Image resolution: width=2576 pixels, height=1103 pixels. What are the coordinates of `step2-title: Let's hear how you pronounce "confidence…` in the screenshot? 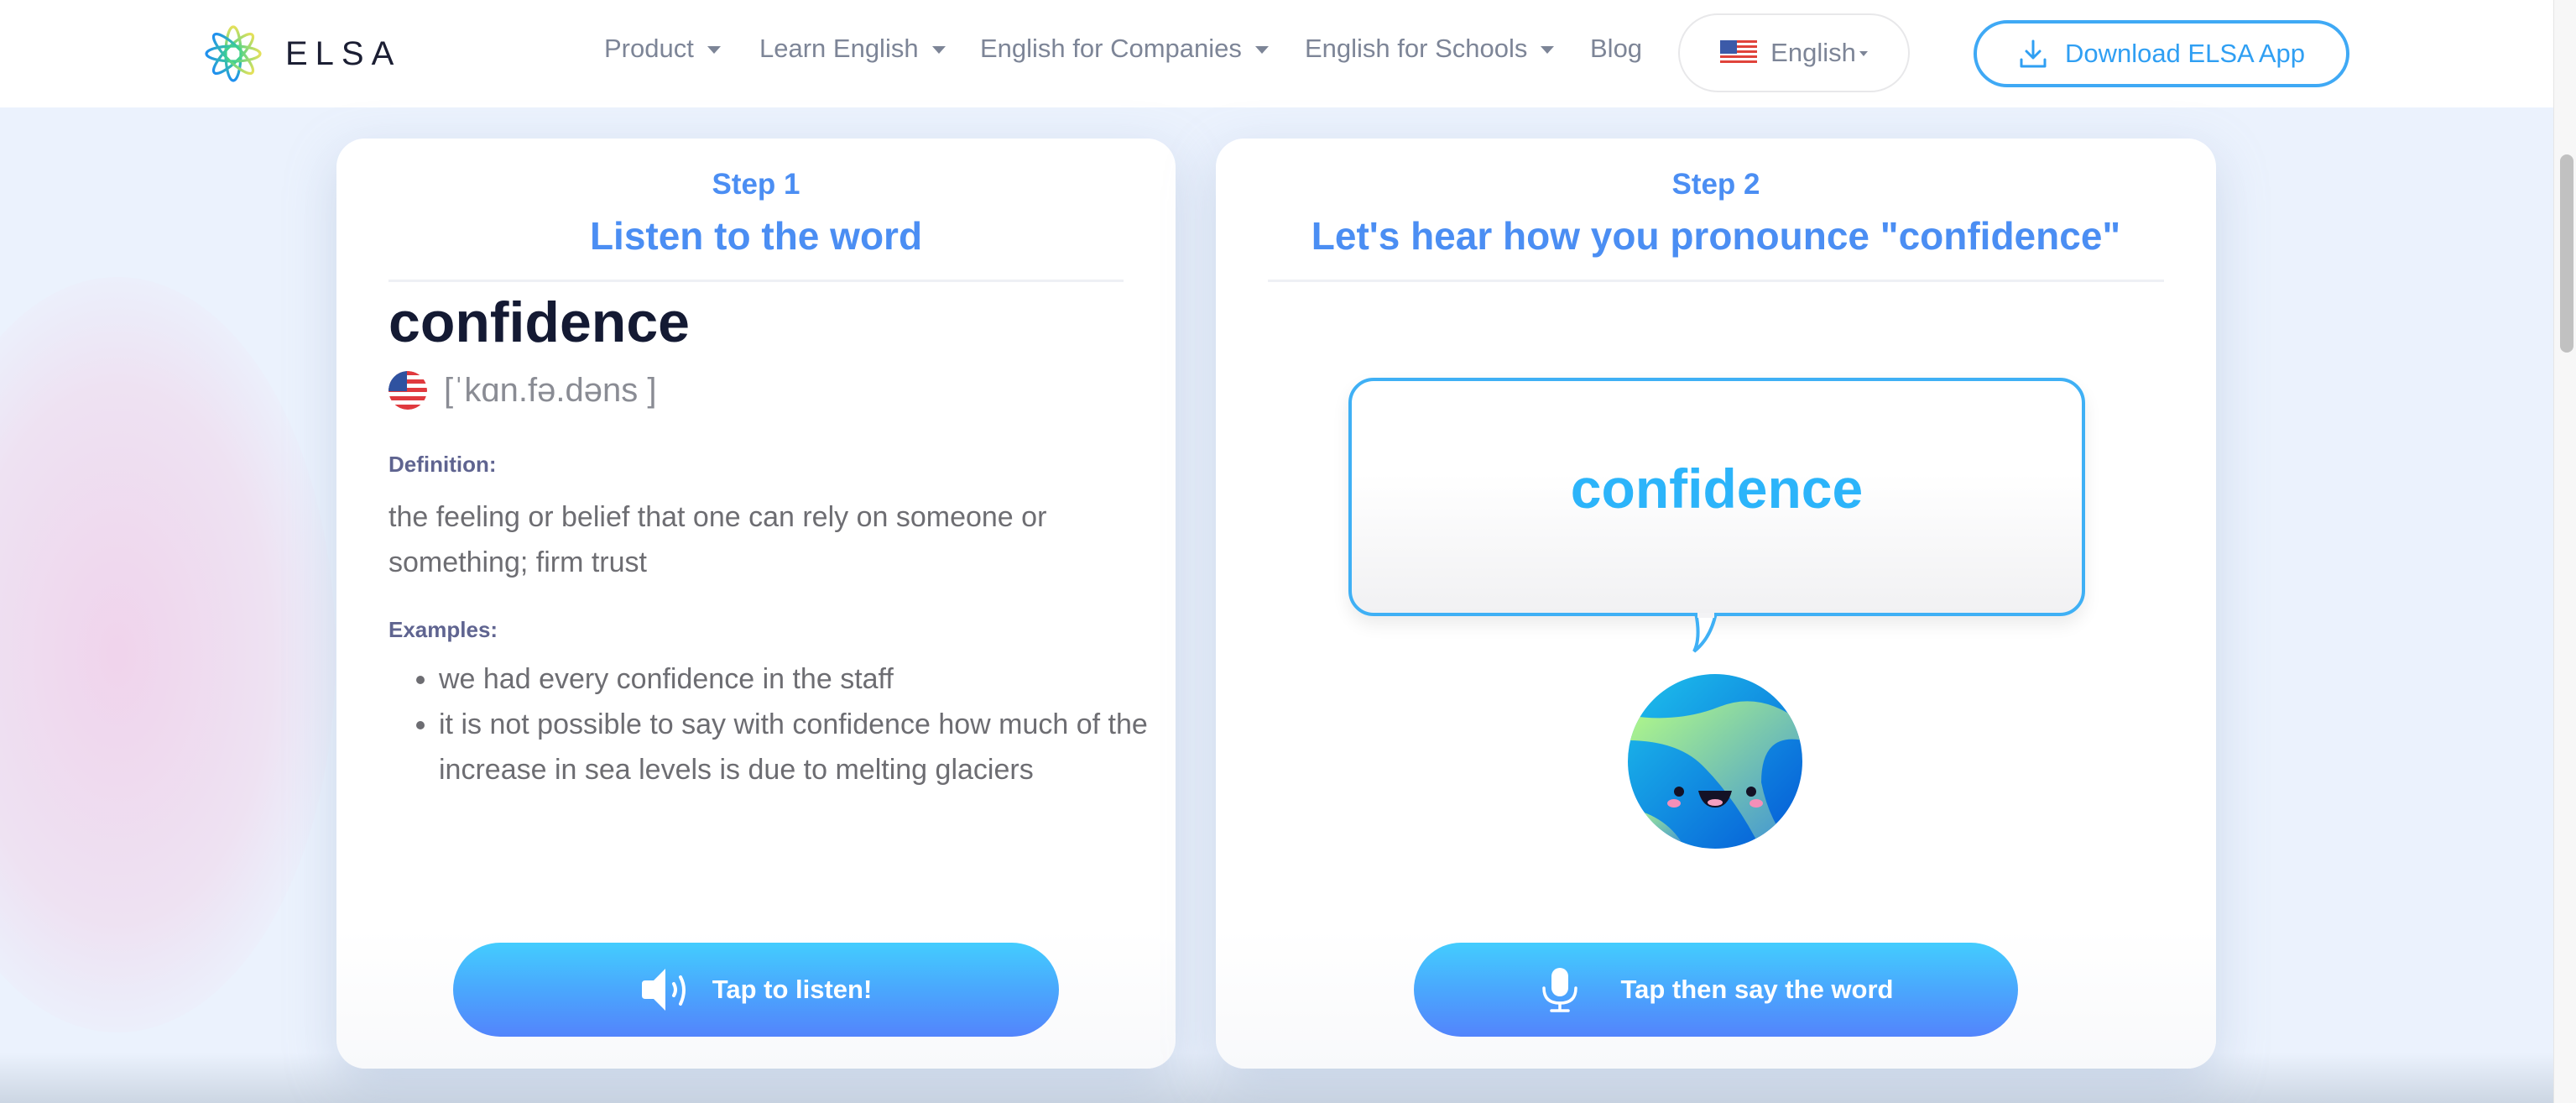 It's located at (1716, 236).